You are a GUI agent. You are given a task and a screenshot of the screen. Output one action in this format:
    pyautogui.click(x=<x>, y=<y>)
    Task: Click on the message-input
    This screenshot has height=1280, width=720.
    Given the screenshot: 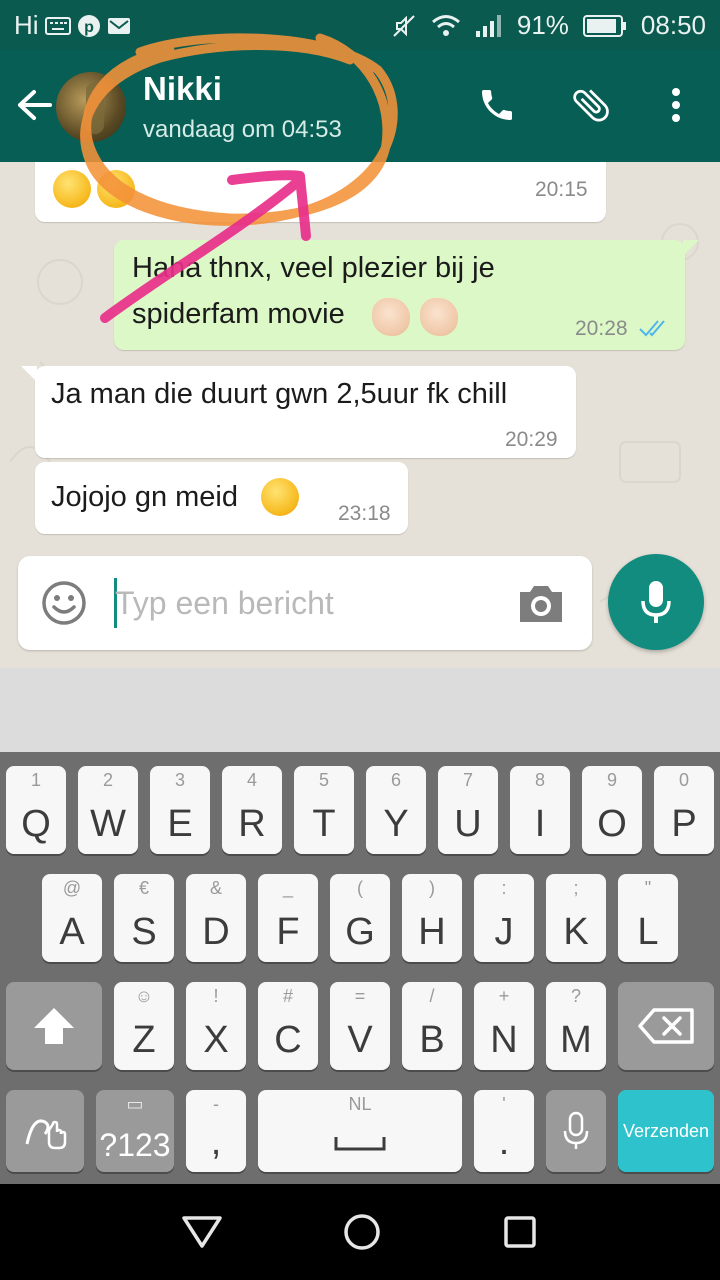 What is the action you would take?
    pyautogui.click(x=305, y=603)
    